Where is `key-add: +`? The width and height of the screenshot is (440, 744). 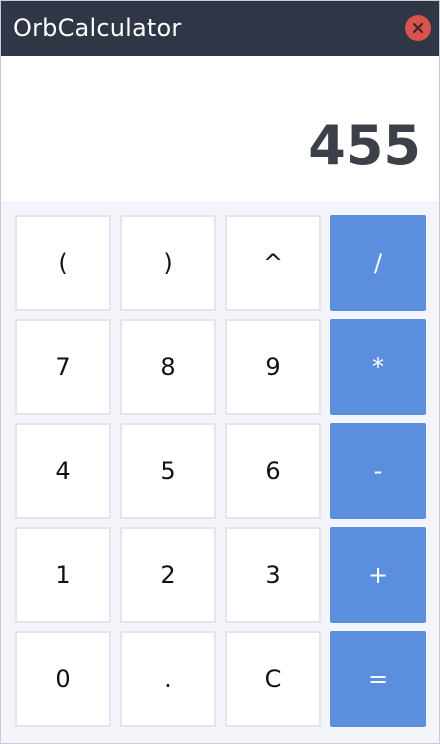 key-add: + is located at coordinates (378, 575).